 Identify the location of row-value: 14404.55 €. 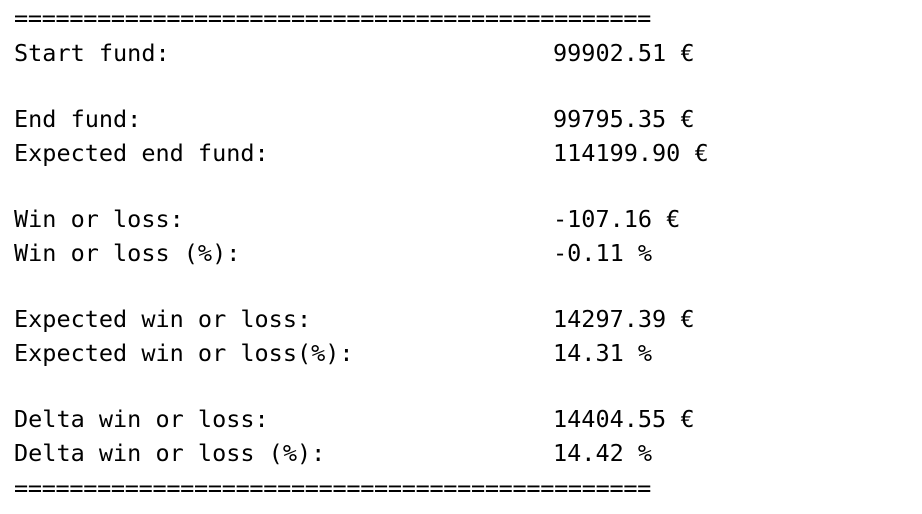
(624, 419).